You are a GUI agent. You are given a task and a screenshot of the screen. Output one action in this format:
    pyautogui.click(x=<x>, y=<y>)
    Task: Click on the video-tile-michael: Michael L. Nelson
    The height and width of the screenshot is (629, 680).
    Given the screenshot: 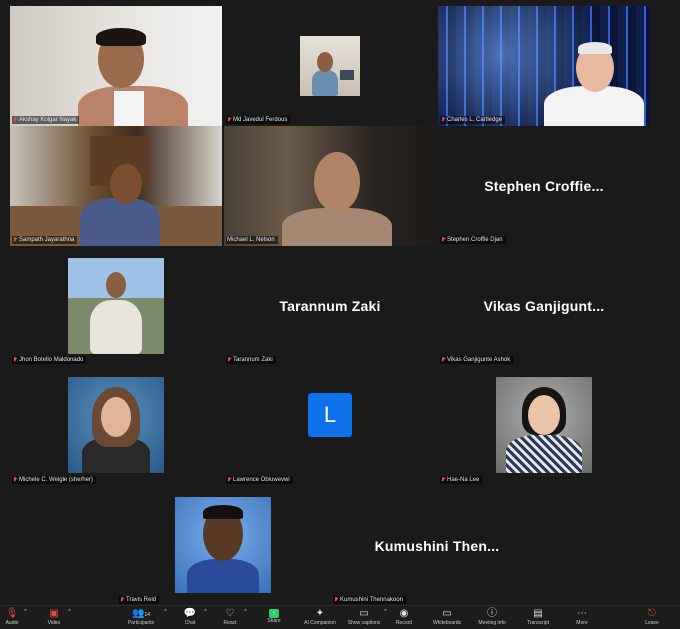 What is the action you would take?
    pyautogui.click(x=330, y=186)
    